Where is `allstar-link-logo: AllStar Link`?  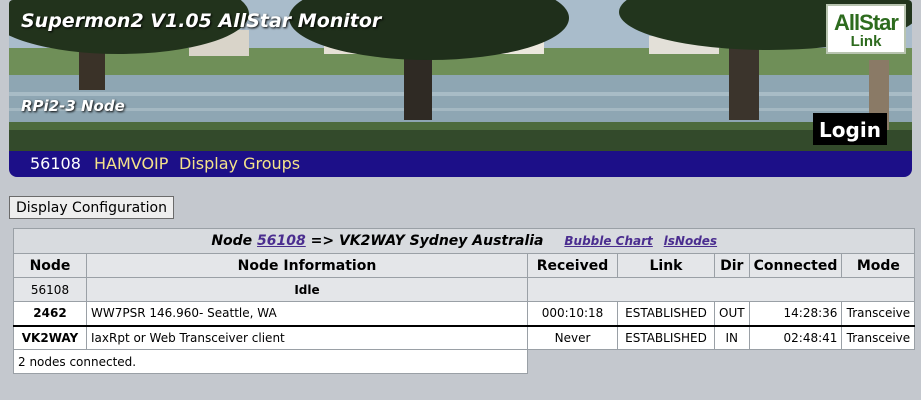
allstar-link-logo: AllStar Link is located at coordinates (866, 29).